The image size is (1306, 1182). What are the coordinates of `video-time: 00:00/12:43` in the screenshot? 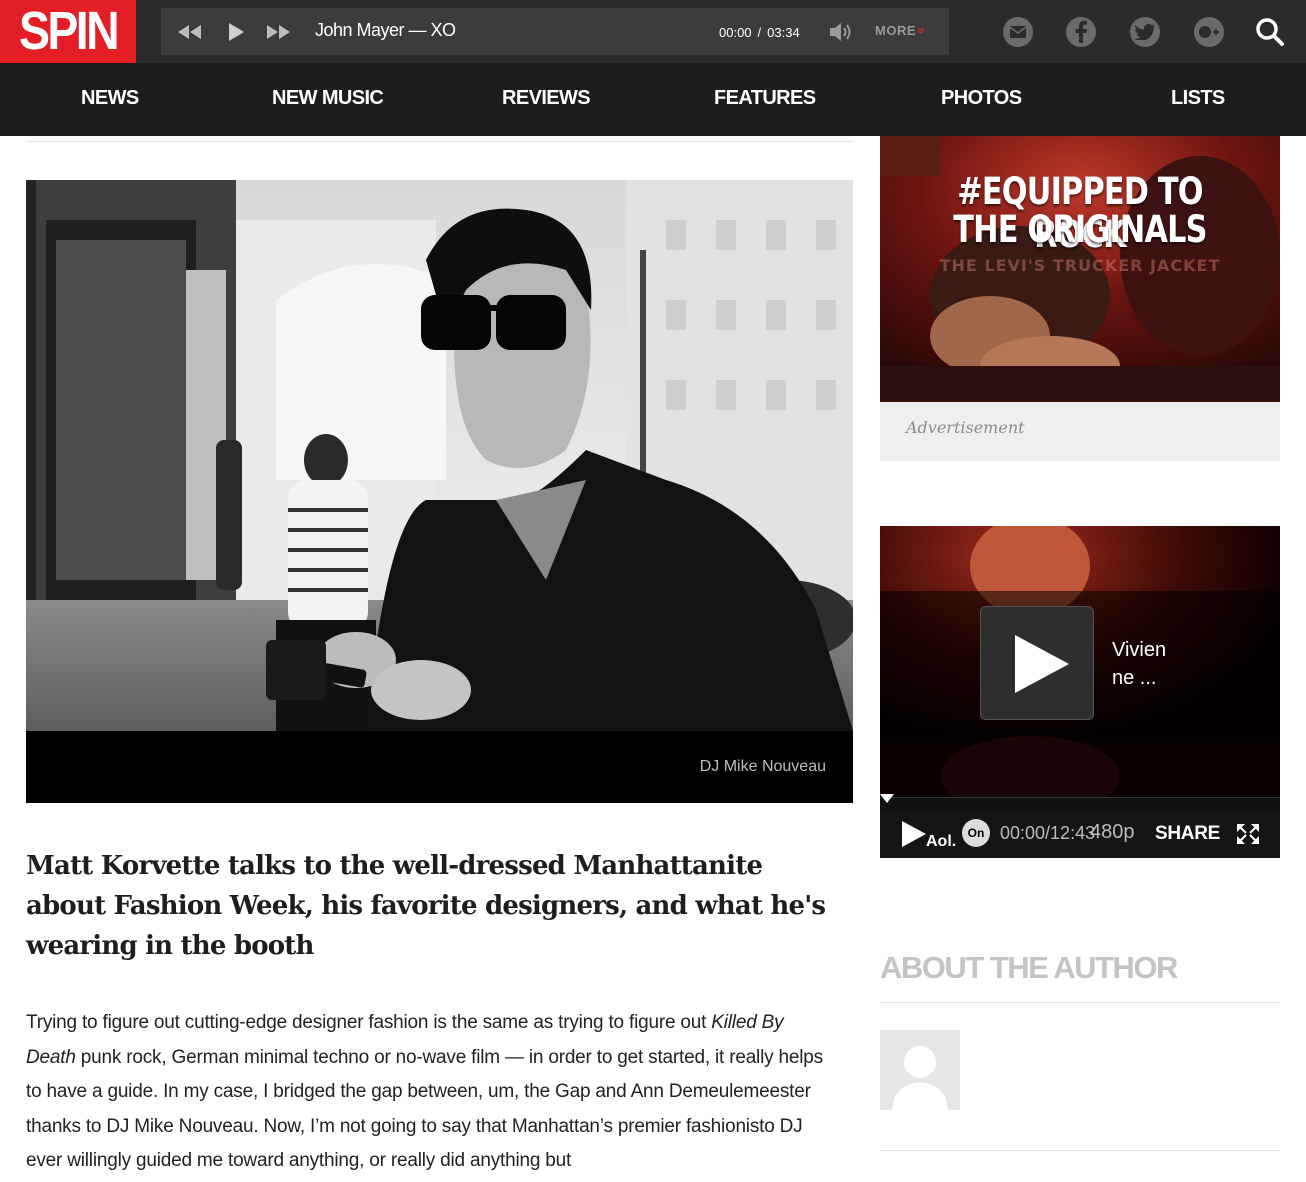 It's located at (1048, 833).